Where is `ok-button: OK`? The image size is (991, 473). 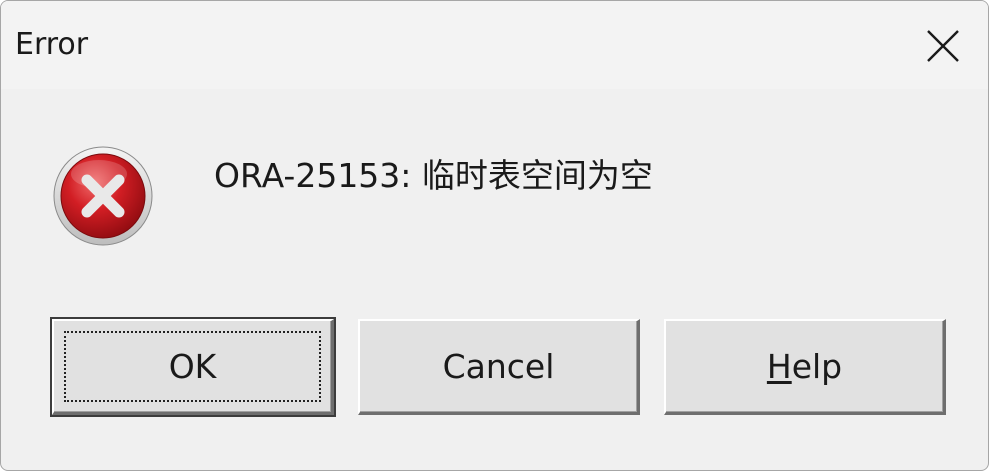 ok-button: OK is located at coordinates (193, 367).